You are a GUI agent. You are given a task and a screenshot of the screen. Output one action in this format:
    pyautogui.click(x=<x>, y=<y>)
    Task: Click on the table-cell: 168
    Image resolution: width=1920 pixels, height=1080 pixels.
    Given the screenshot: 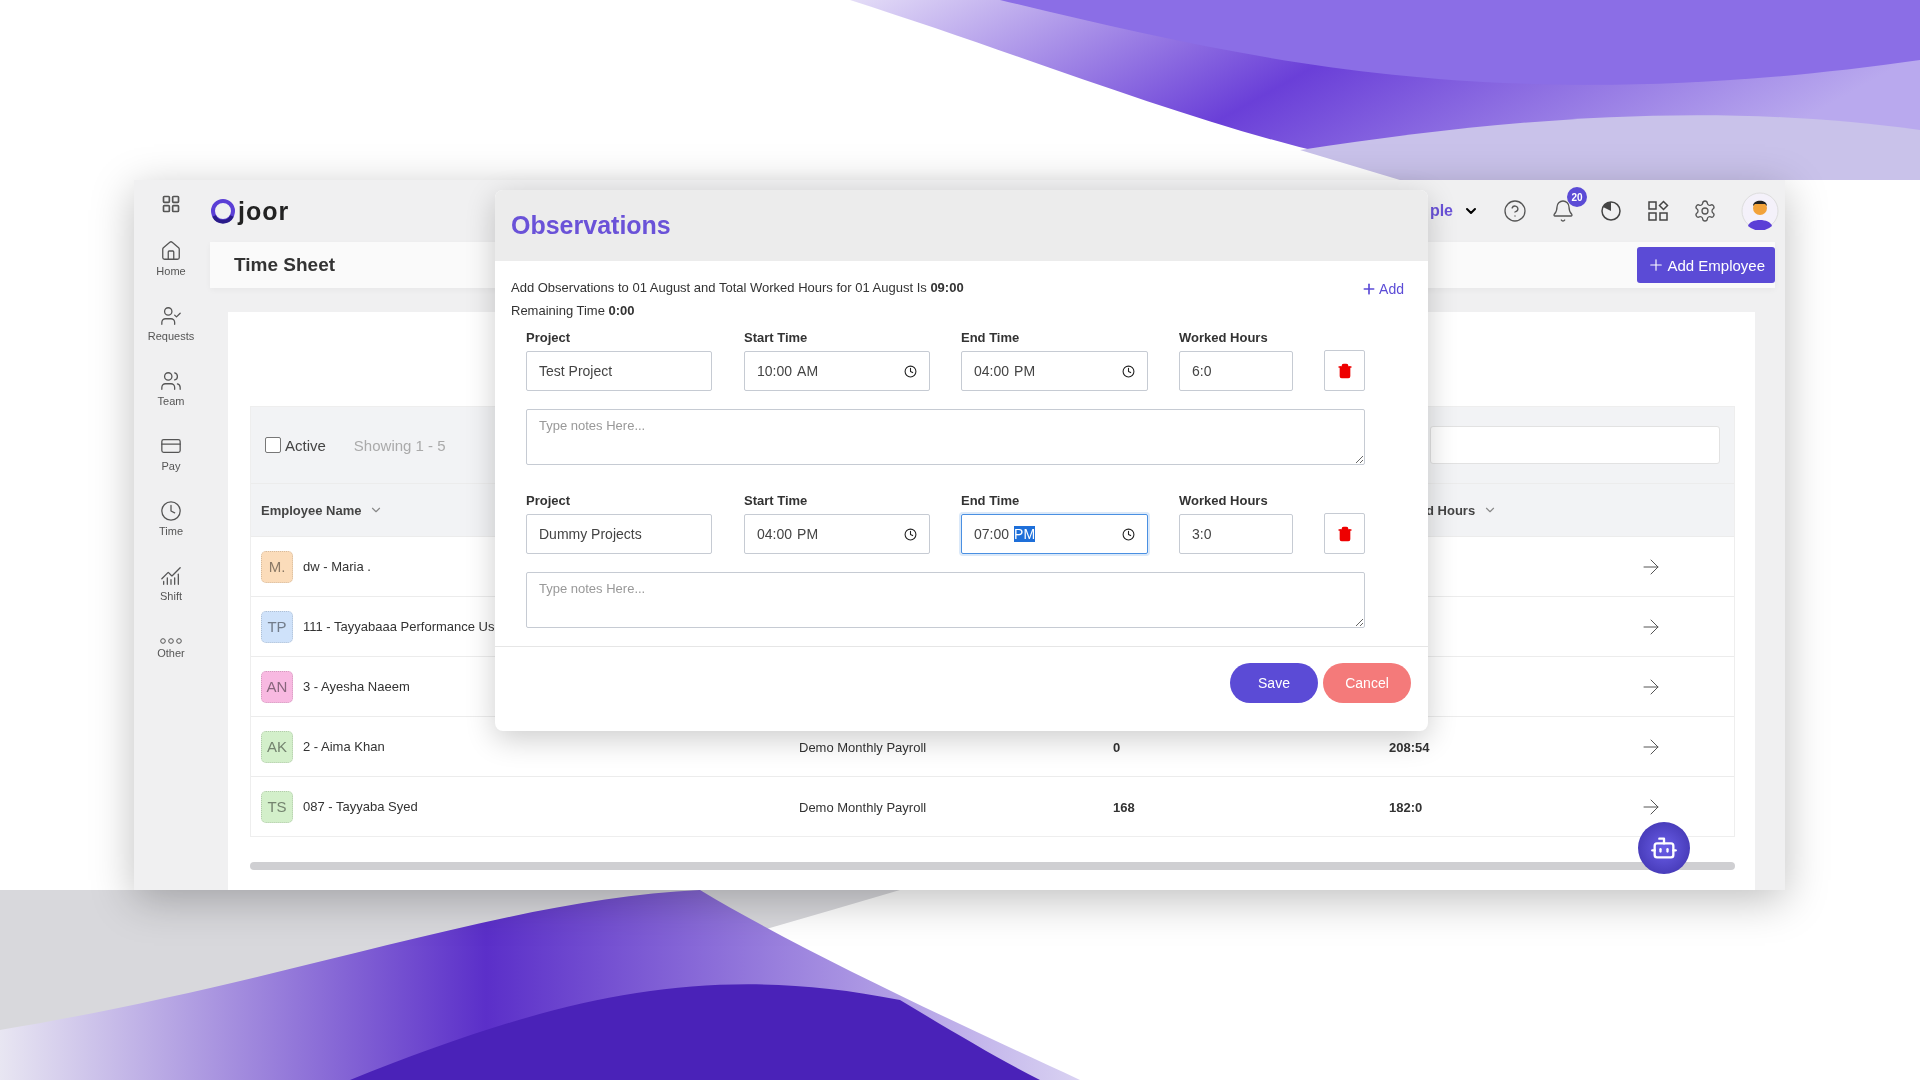 What is the action you would take?
    pyautogui.click(x=1124, y=807)
    